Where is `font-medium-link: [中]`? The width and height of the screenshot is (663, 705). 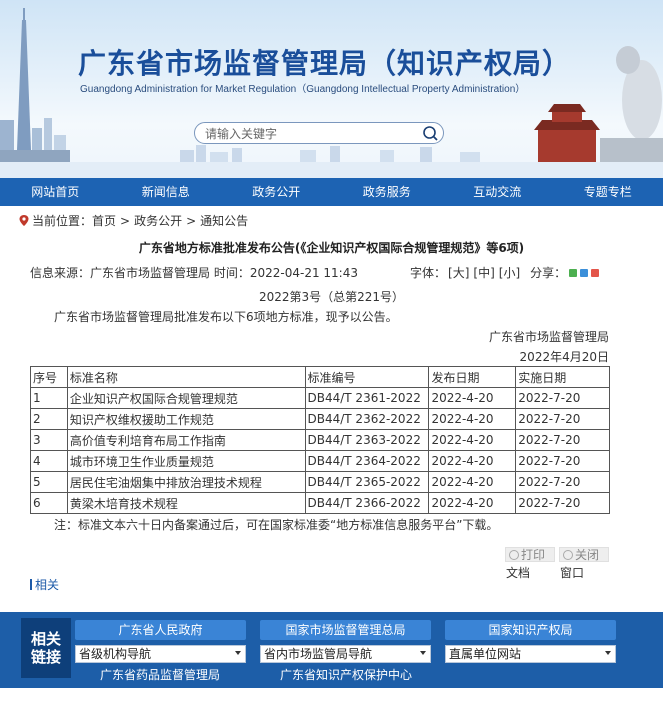 font-medium-link: [中] is located at coordinates (483, 272).